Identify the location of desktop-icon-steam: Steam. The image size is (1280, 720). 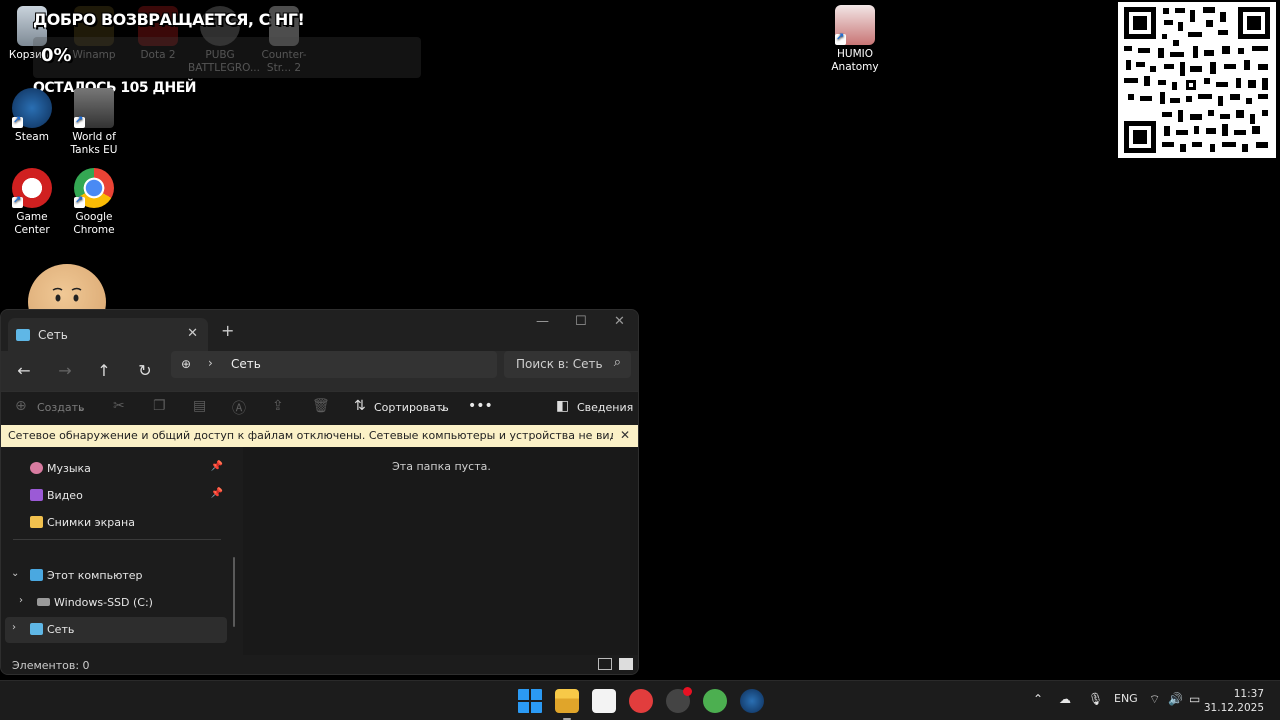
(32, 116).